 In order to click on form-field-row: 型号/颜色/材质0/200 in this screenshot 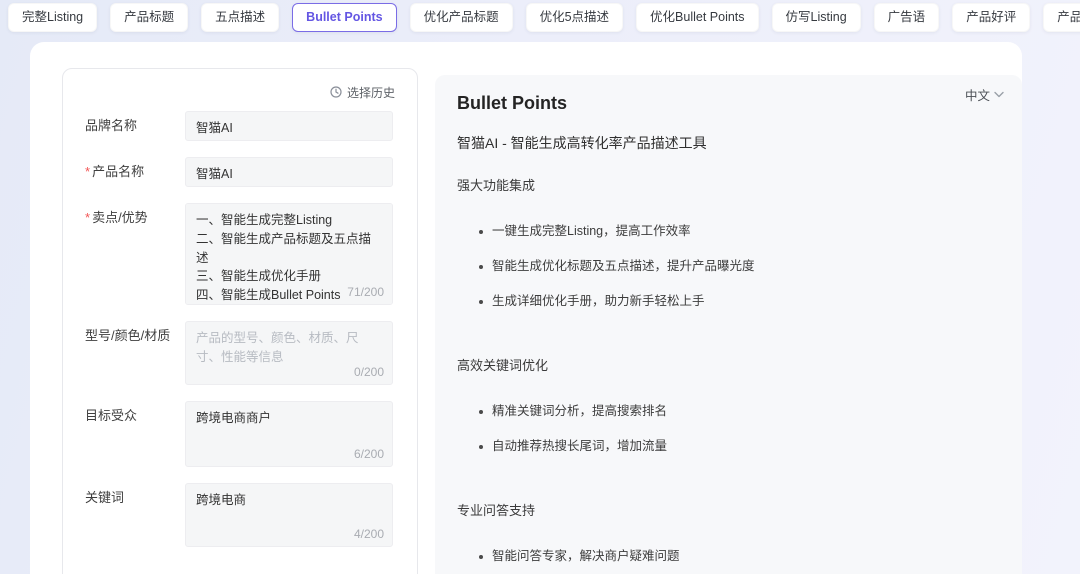, I will do `click(240, 353)`.